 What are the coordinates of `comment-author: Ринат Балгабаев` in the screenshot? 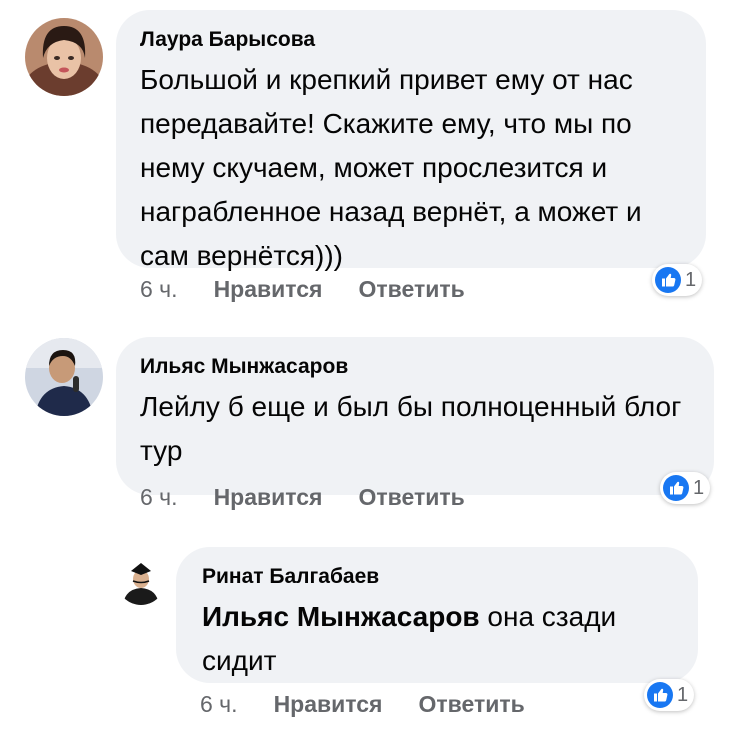 It's located at (438, 577).